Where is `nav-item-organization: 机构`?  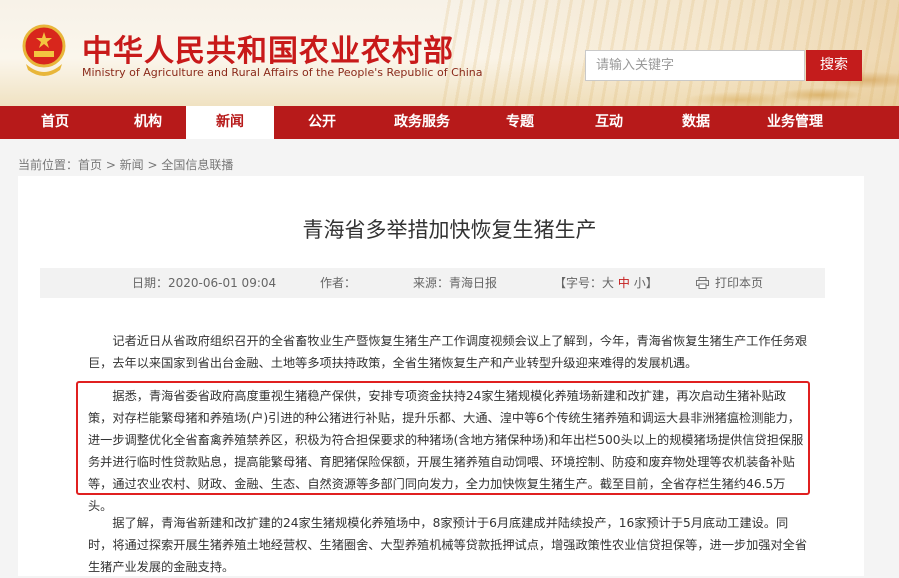 nav-item-organization: 机构 is located at coordinates (148, 122).